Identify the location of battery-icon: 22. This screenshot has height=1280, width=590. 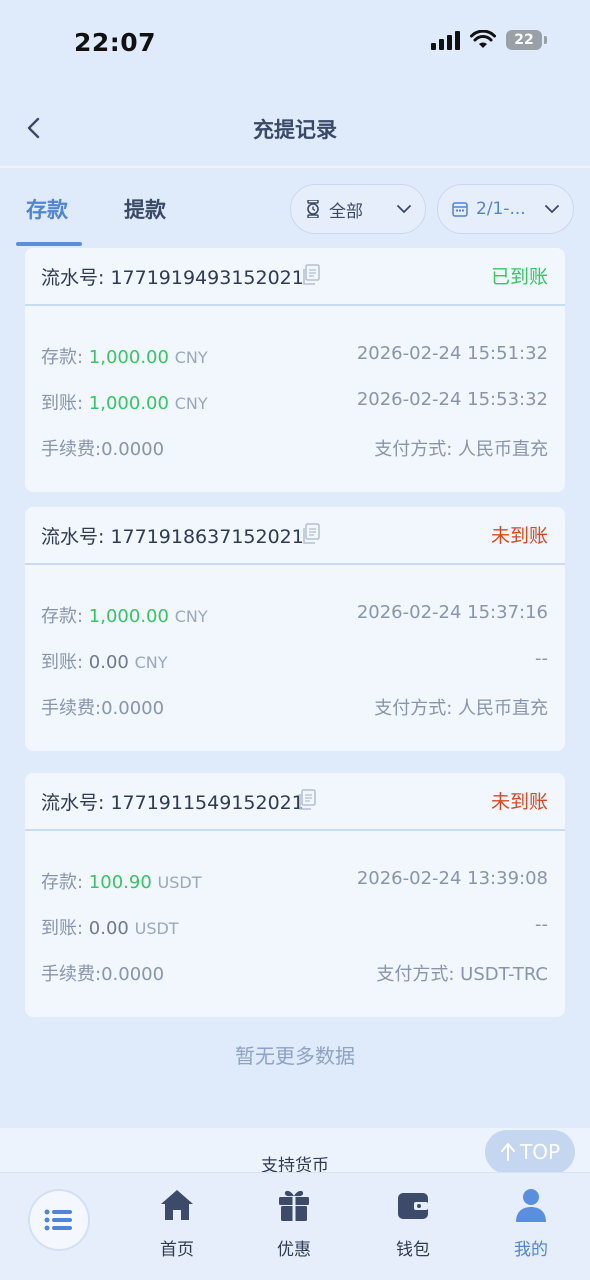
(526, 40).